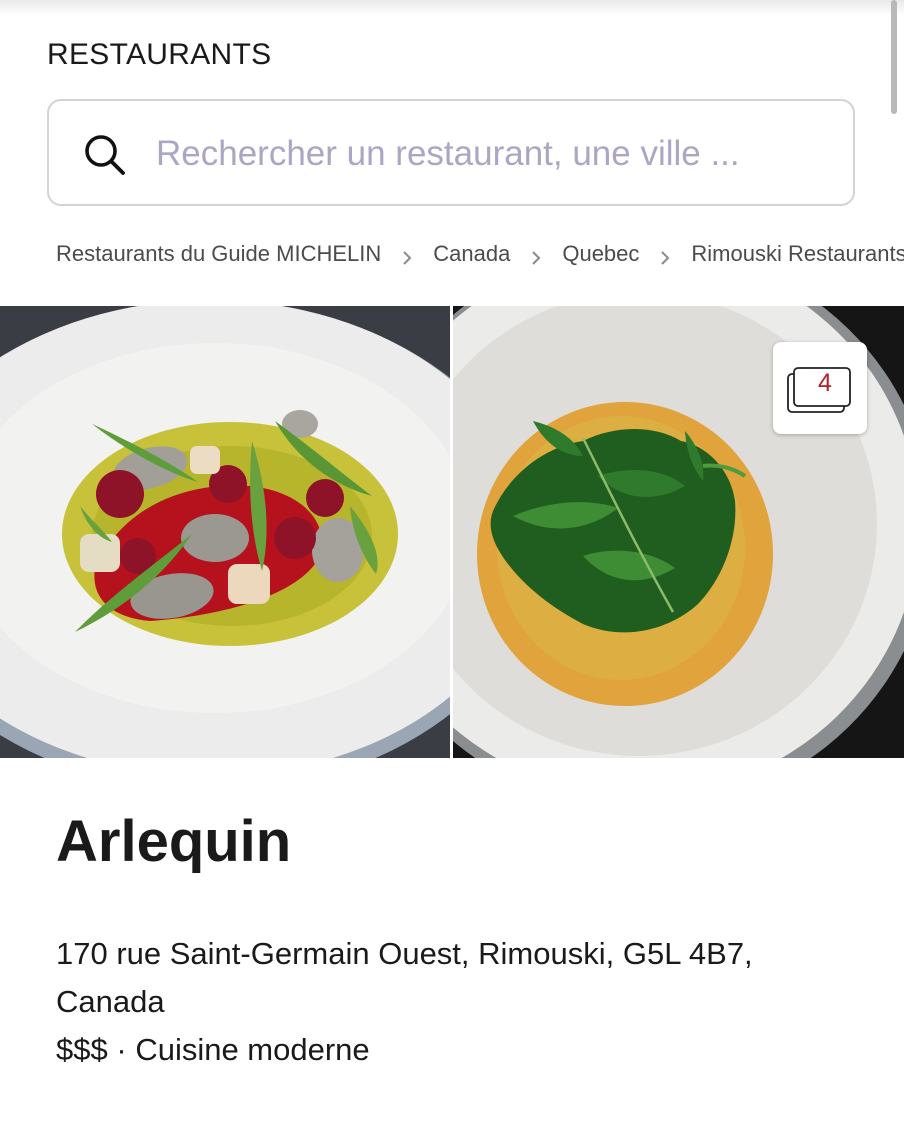 The width and height of the screenshot is (904, 1131). I want to click on restaurant-name: Arlequin, so click(174, 841).